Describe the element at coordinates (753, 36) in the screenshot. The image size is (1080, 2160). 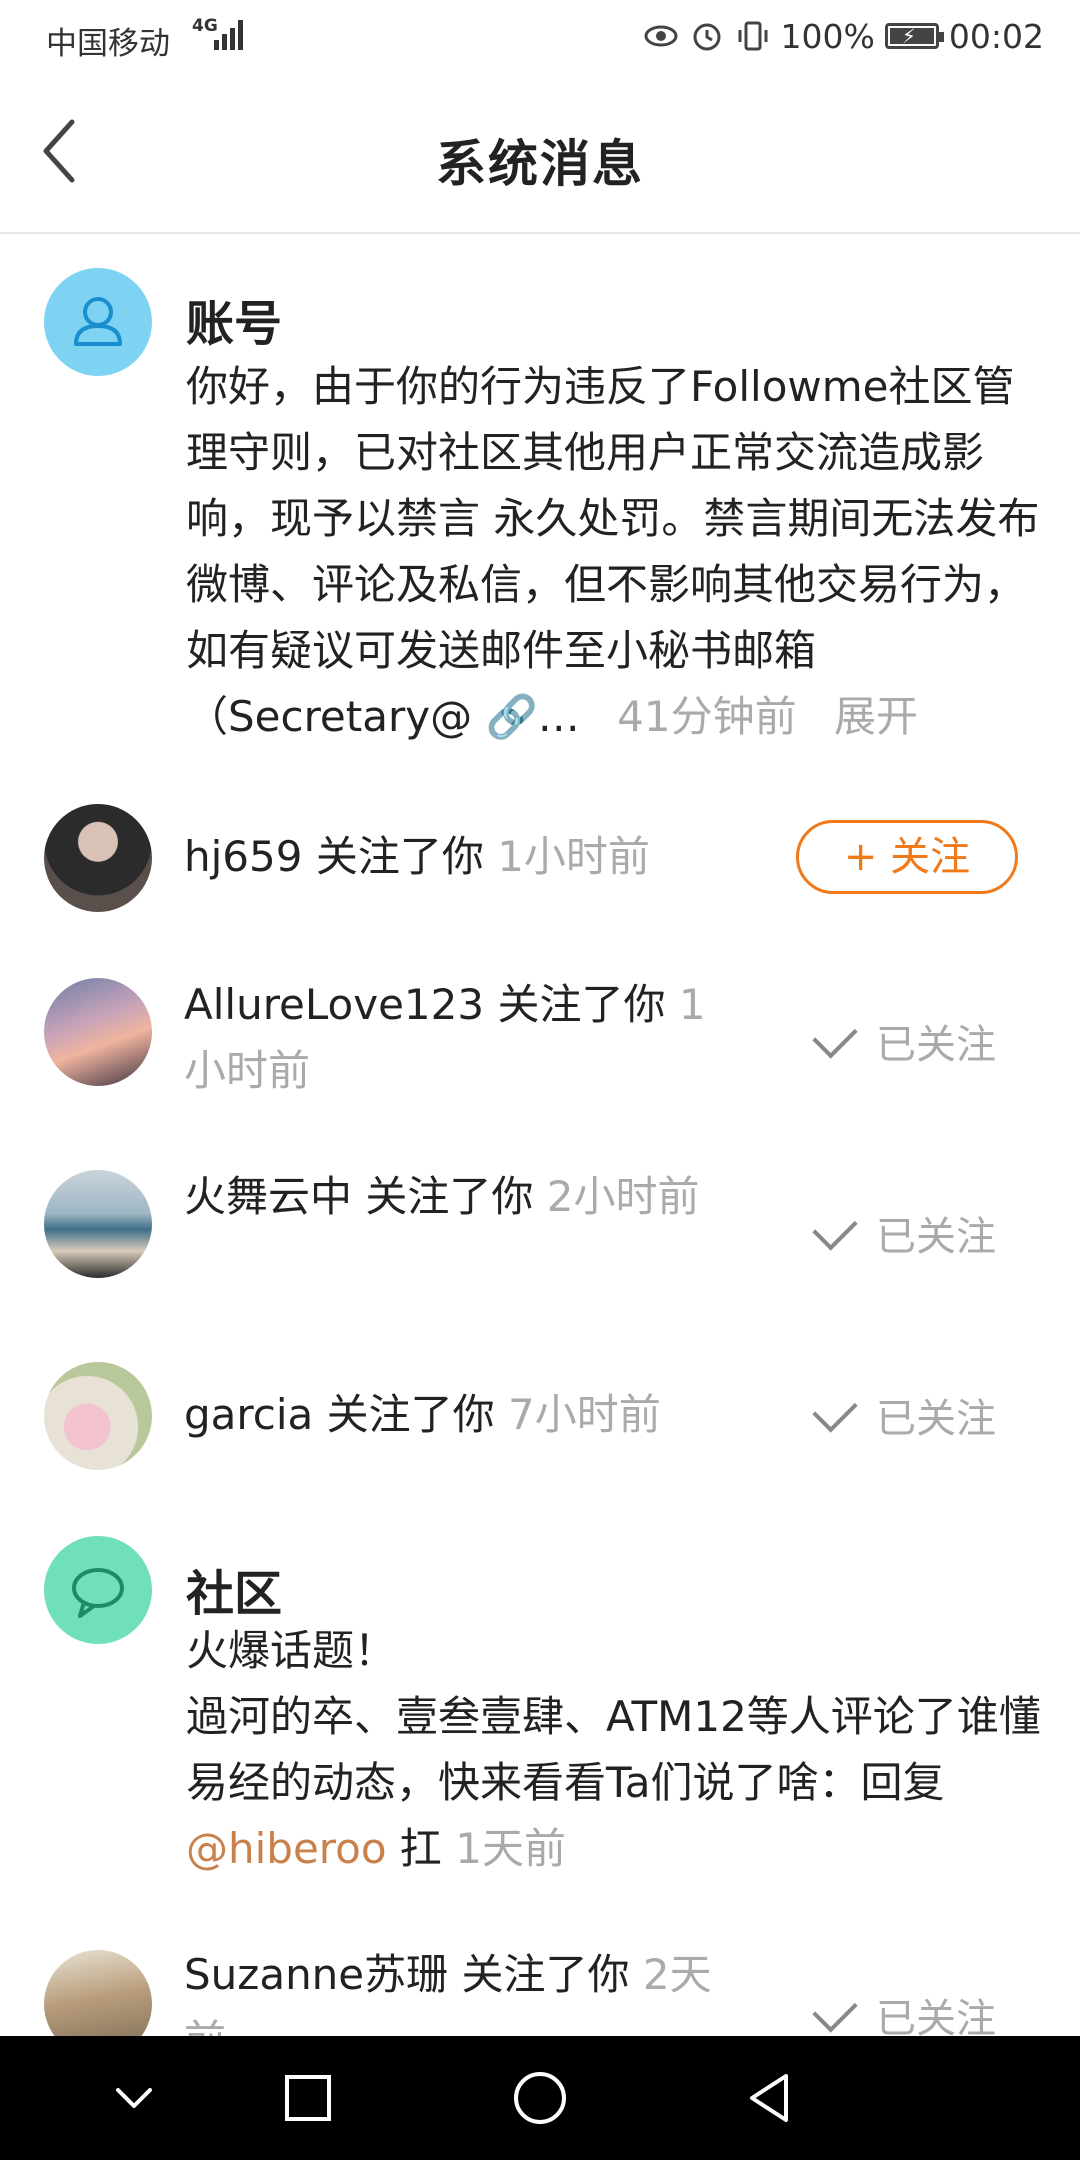
I see `vibrate-icon` at that location.